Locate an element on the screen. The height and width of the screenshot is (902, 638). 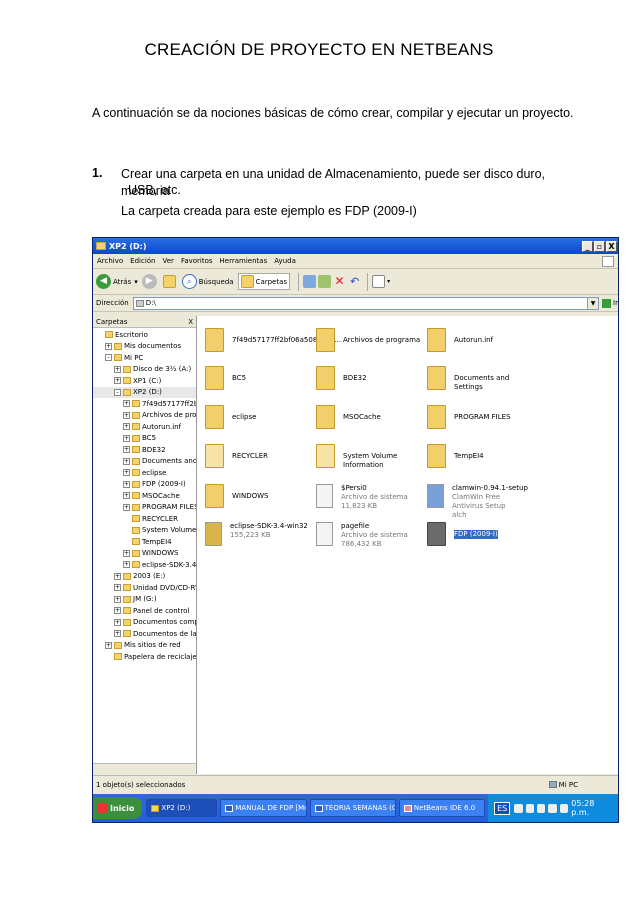
tree-item: + Unidad DVD/CD-RW (F:) is located at coordinates (144, 588).